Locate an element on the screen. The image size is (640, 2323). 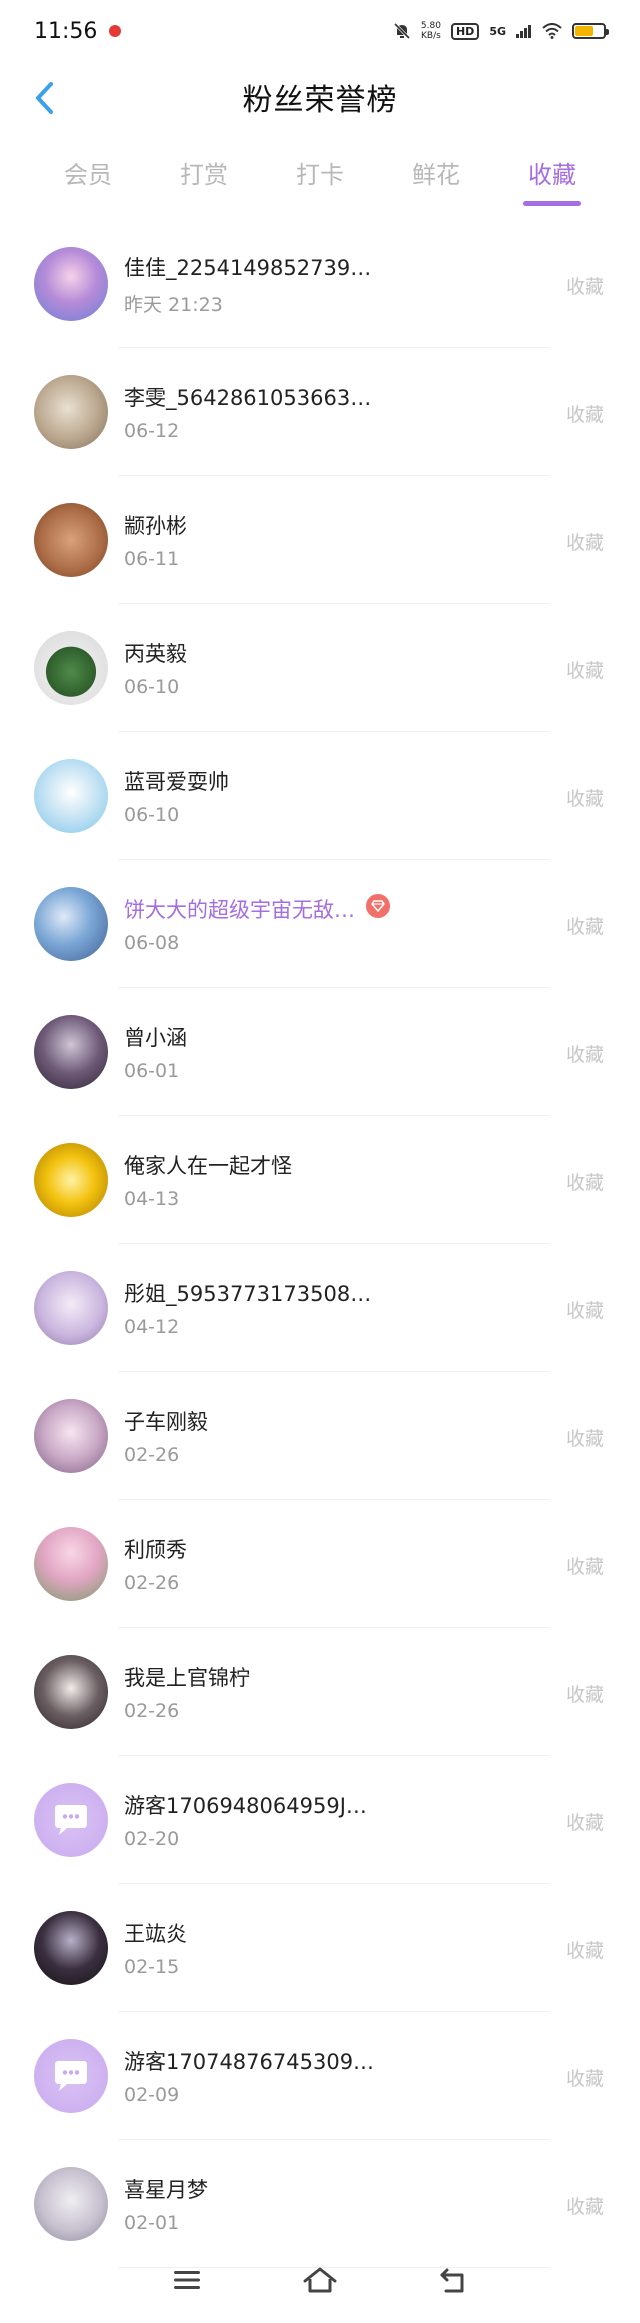
fan-row: 饼大大的超级宇宙无敌… 06-08 收藏 is located at coordinates (320, 924).